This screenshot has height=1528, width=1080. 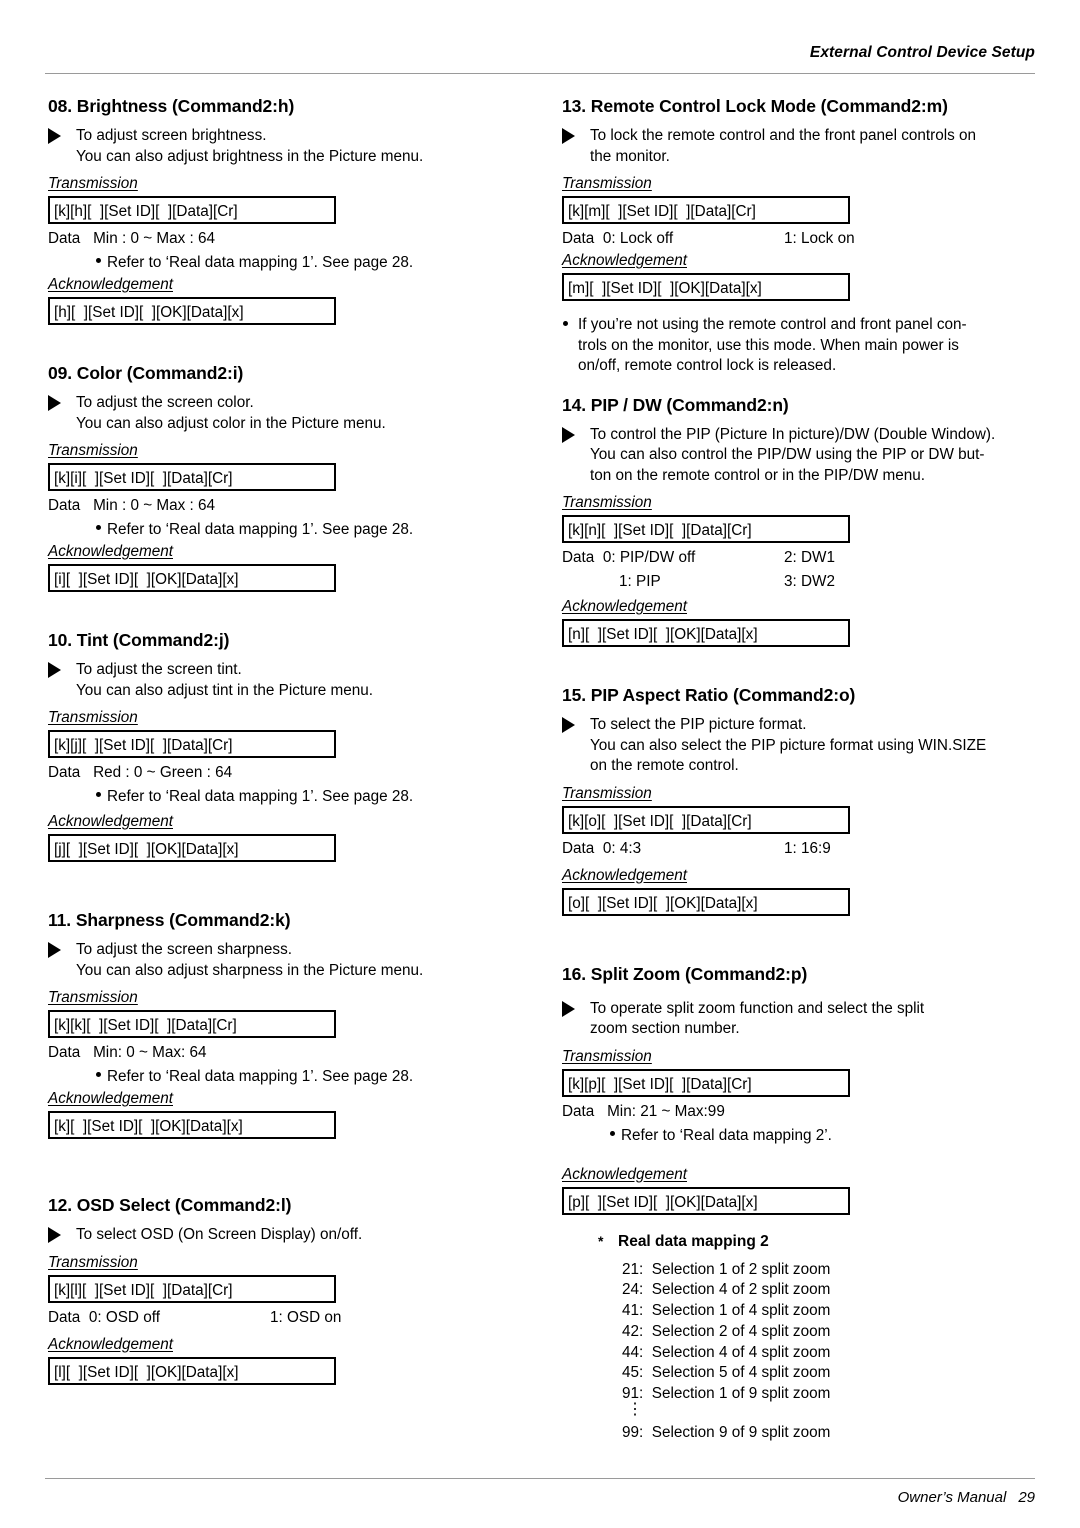 I want to click on section-title: 15. PIP Aspect Ratio (Command2:o), so click(x=709, y=695).